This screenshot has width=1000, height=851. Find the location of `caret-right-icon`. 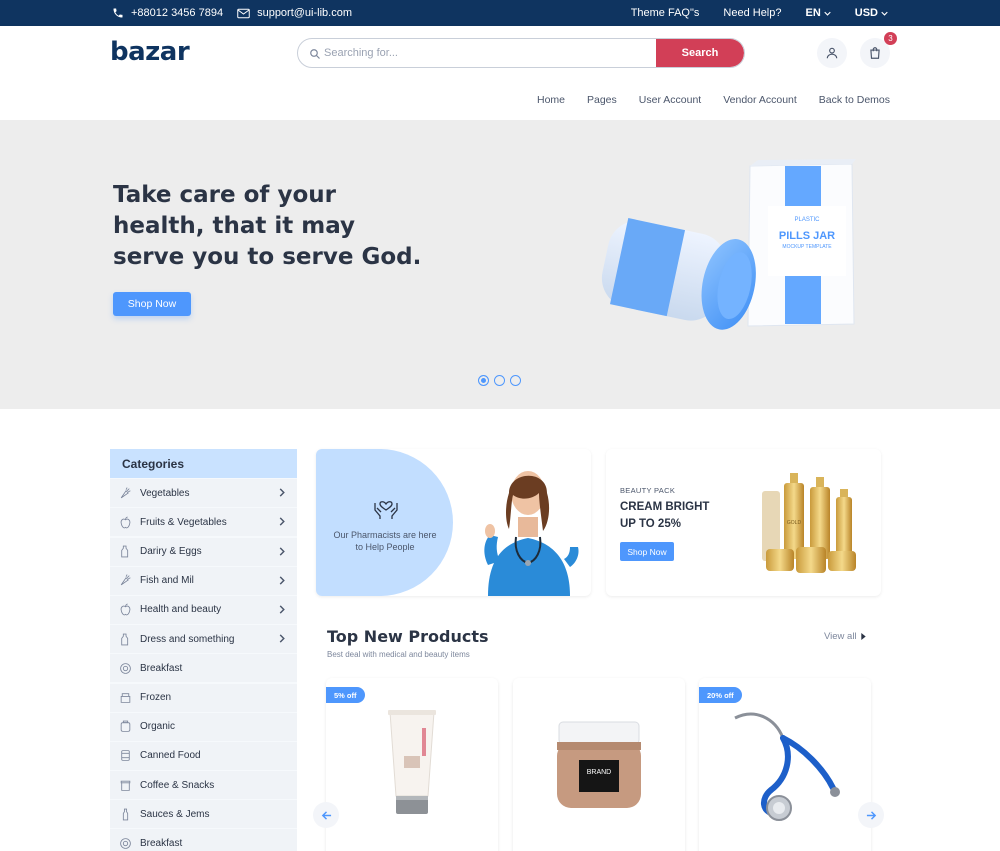

caret-right-icon is located at coordinates (863, 636).